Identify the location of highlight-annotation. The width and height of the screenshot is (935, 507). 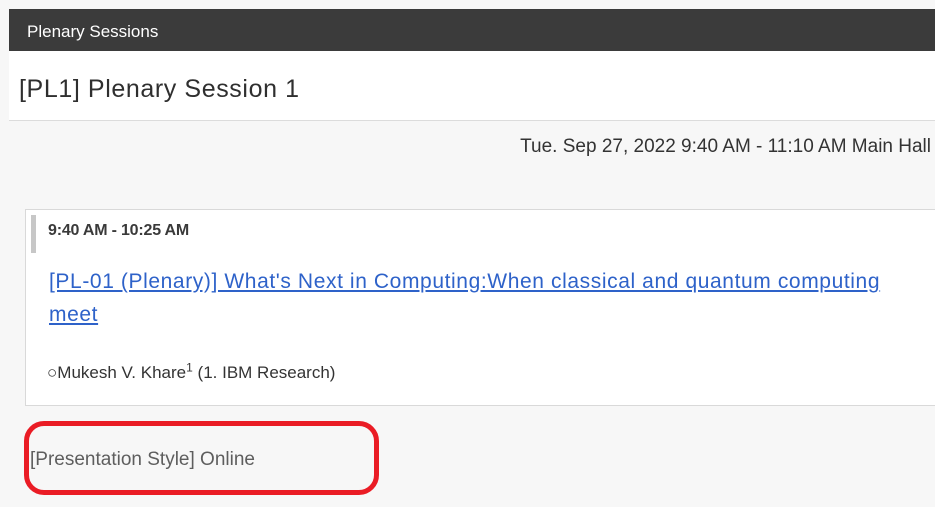
(201, 458).